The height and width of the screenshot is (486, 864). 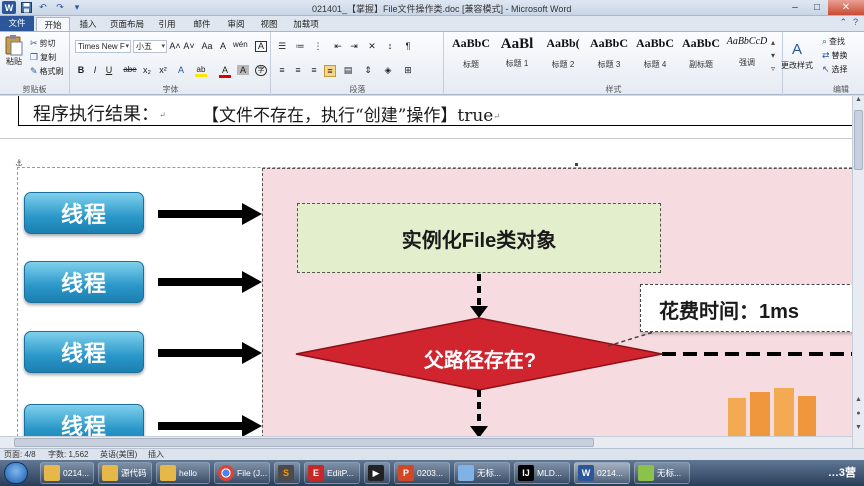 I want to click on language-indicator: 英语(美国), so click(x=118, y=454).